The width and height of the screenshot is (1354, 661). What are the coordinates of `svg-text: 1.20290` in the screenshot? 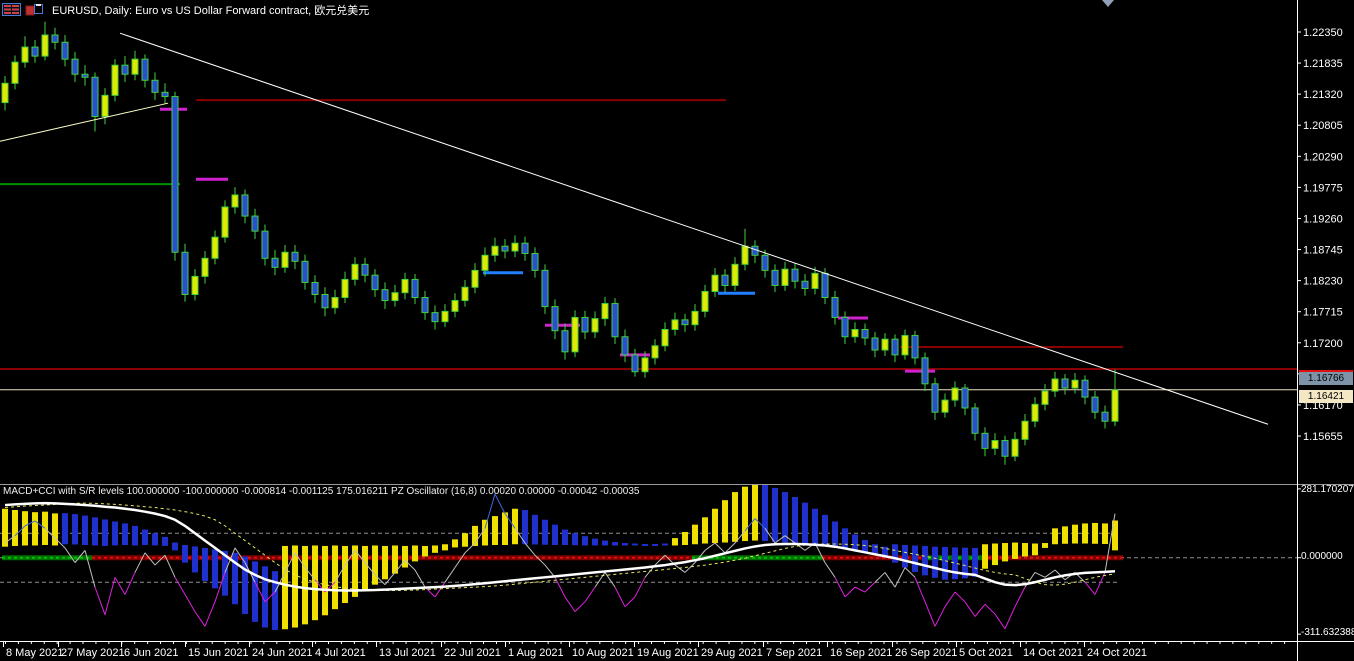 It's located at (1323, 157).